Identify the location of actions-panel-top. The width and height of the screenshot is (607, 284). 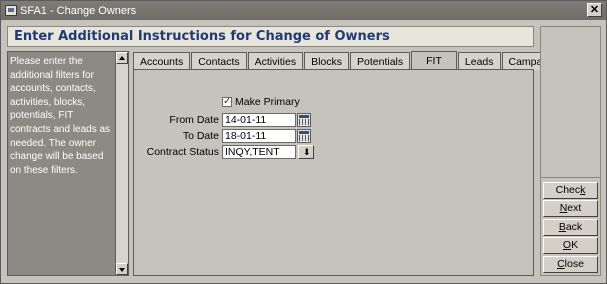
(570, 102).